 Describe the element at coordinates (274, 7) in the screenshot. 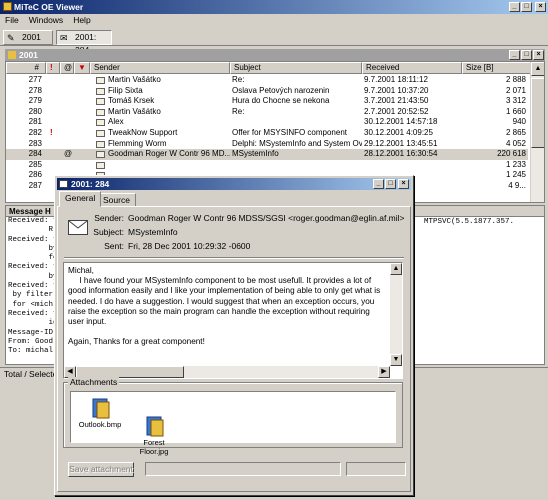

I see `app-titlebar: MiTeC OE Viewer _ □ ×` at that location.